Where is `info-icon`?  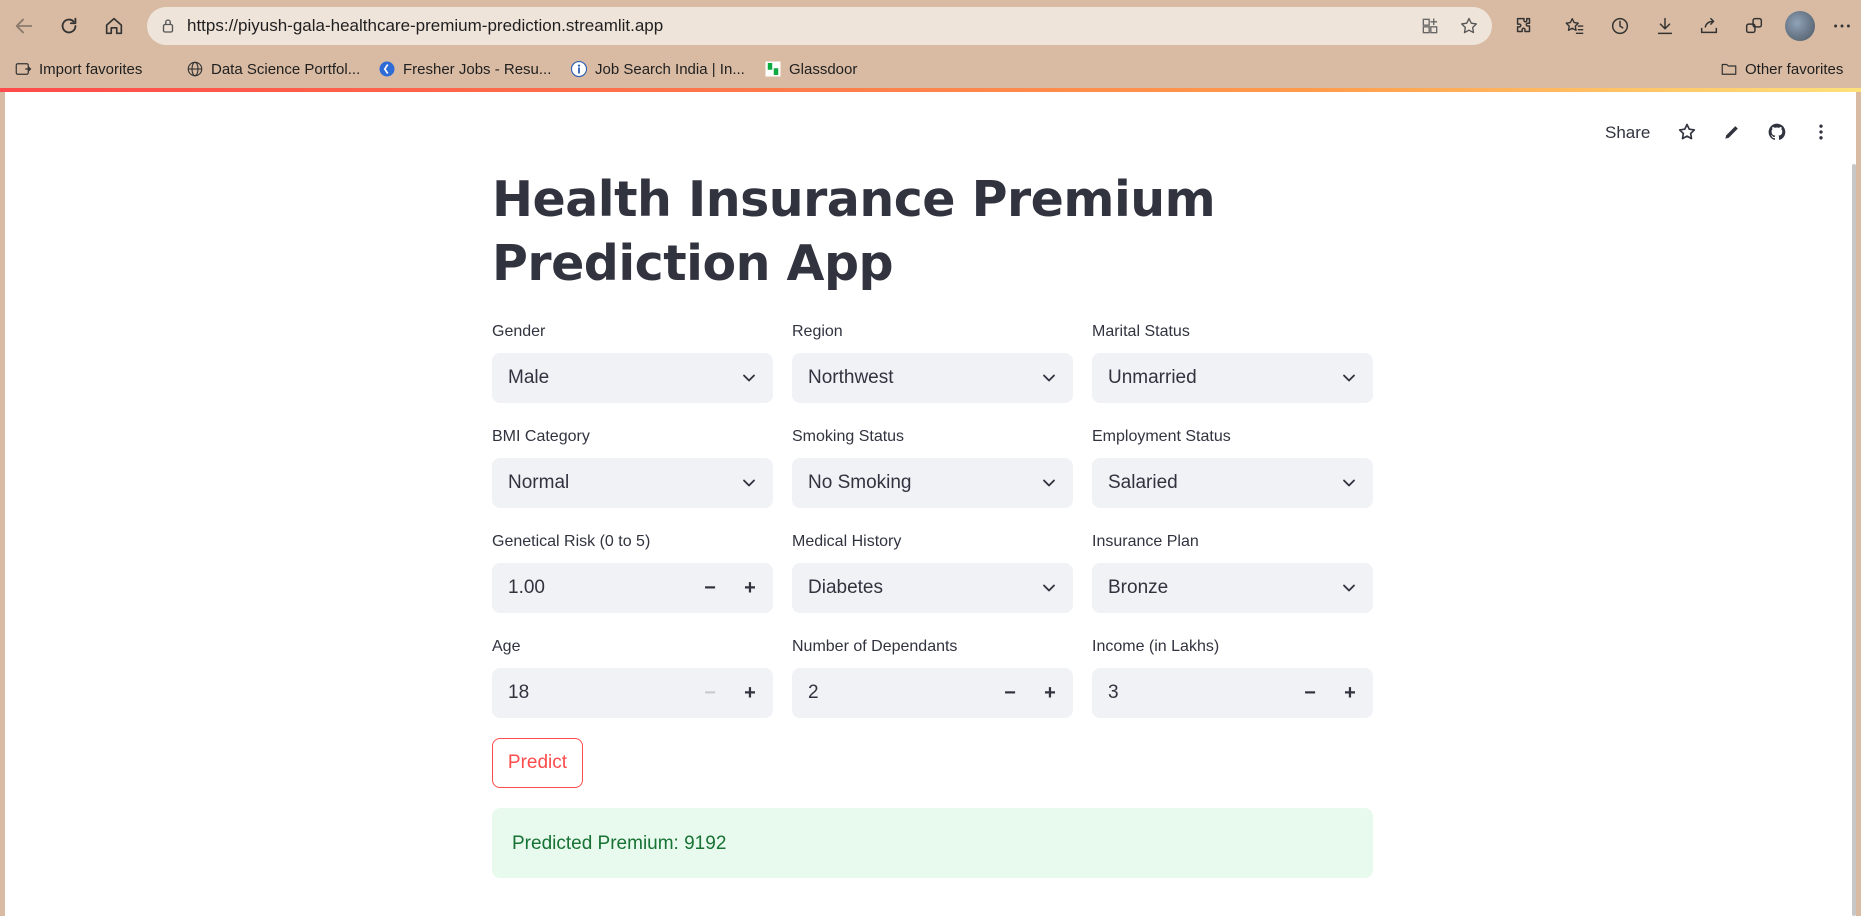
info-icon is located at coordinates (579, 69).